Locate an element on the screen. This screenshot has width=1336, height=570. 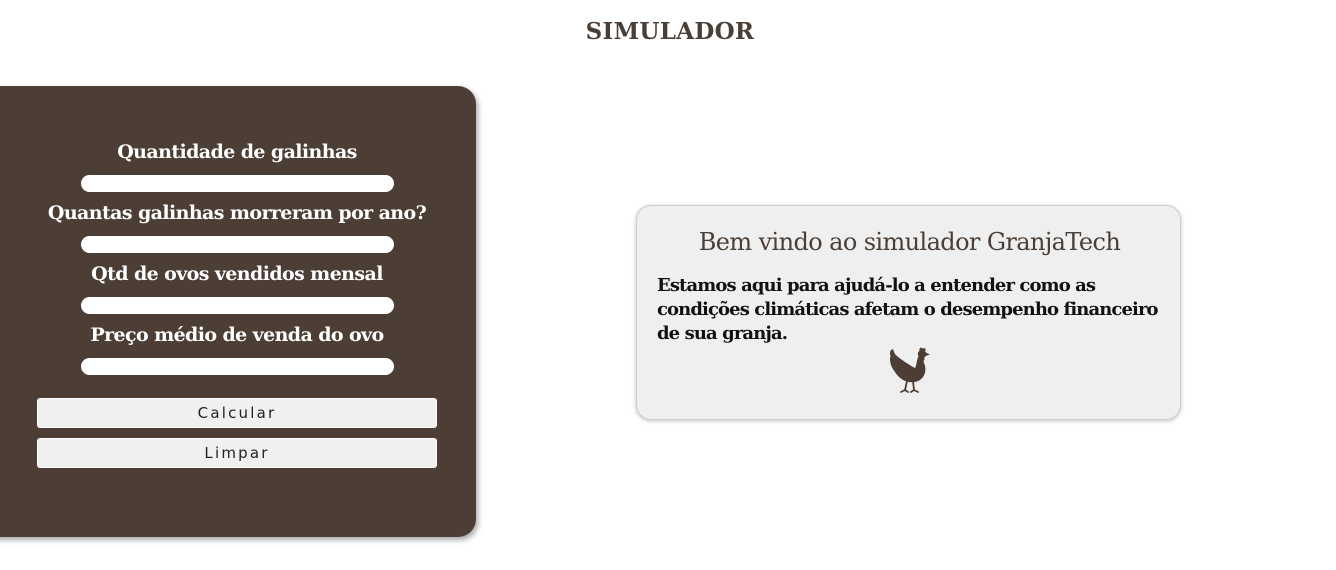
page-title: SIMULADOR is located at coordinates (670, 31).